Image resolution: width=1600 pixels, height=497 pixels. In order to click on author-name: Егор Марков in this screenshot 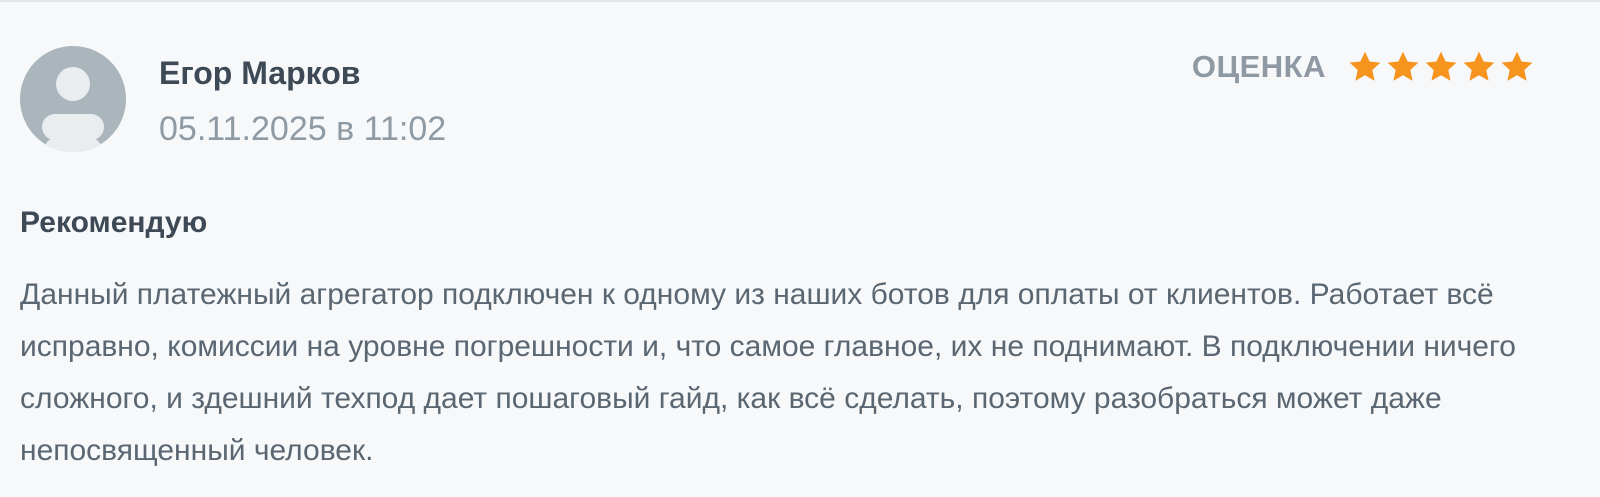, I will do `click(260, 73)`.